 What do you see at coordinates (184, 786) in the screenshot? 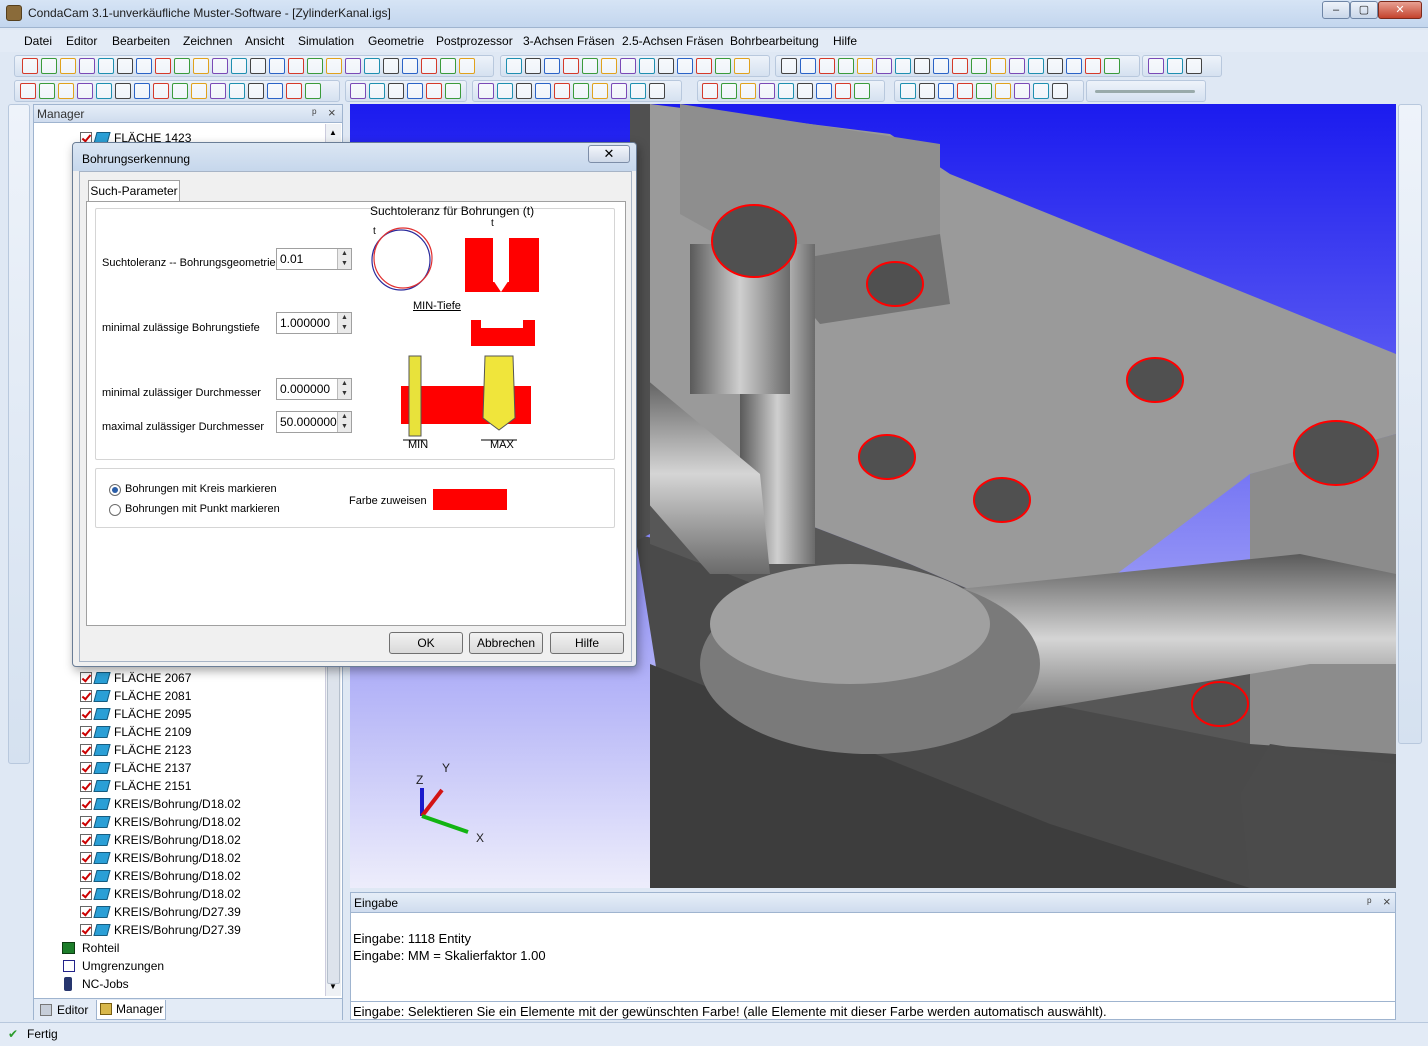
I see `tree-item: FLÄCHE 2151` at bounding box center [184, 786].